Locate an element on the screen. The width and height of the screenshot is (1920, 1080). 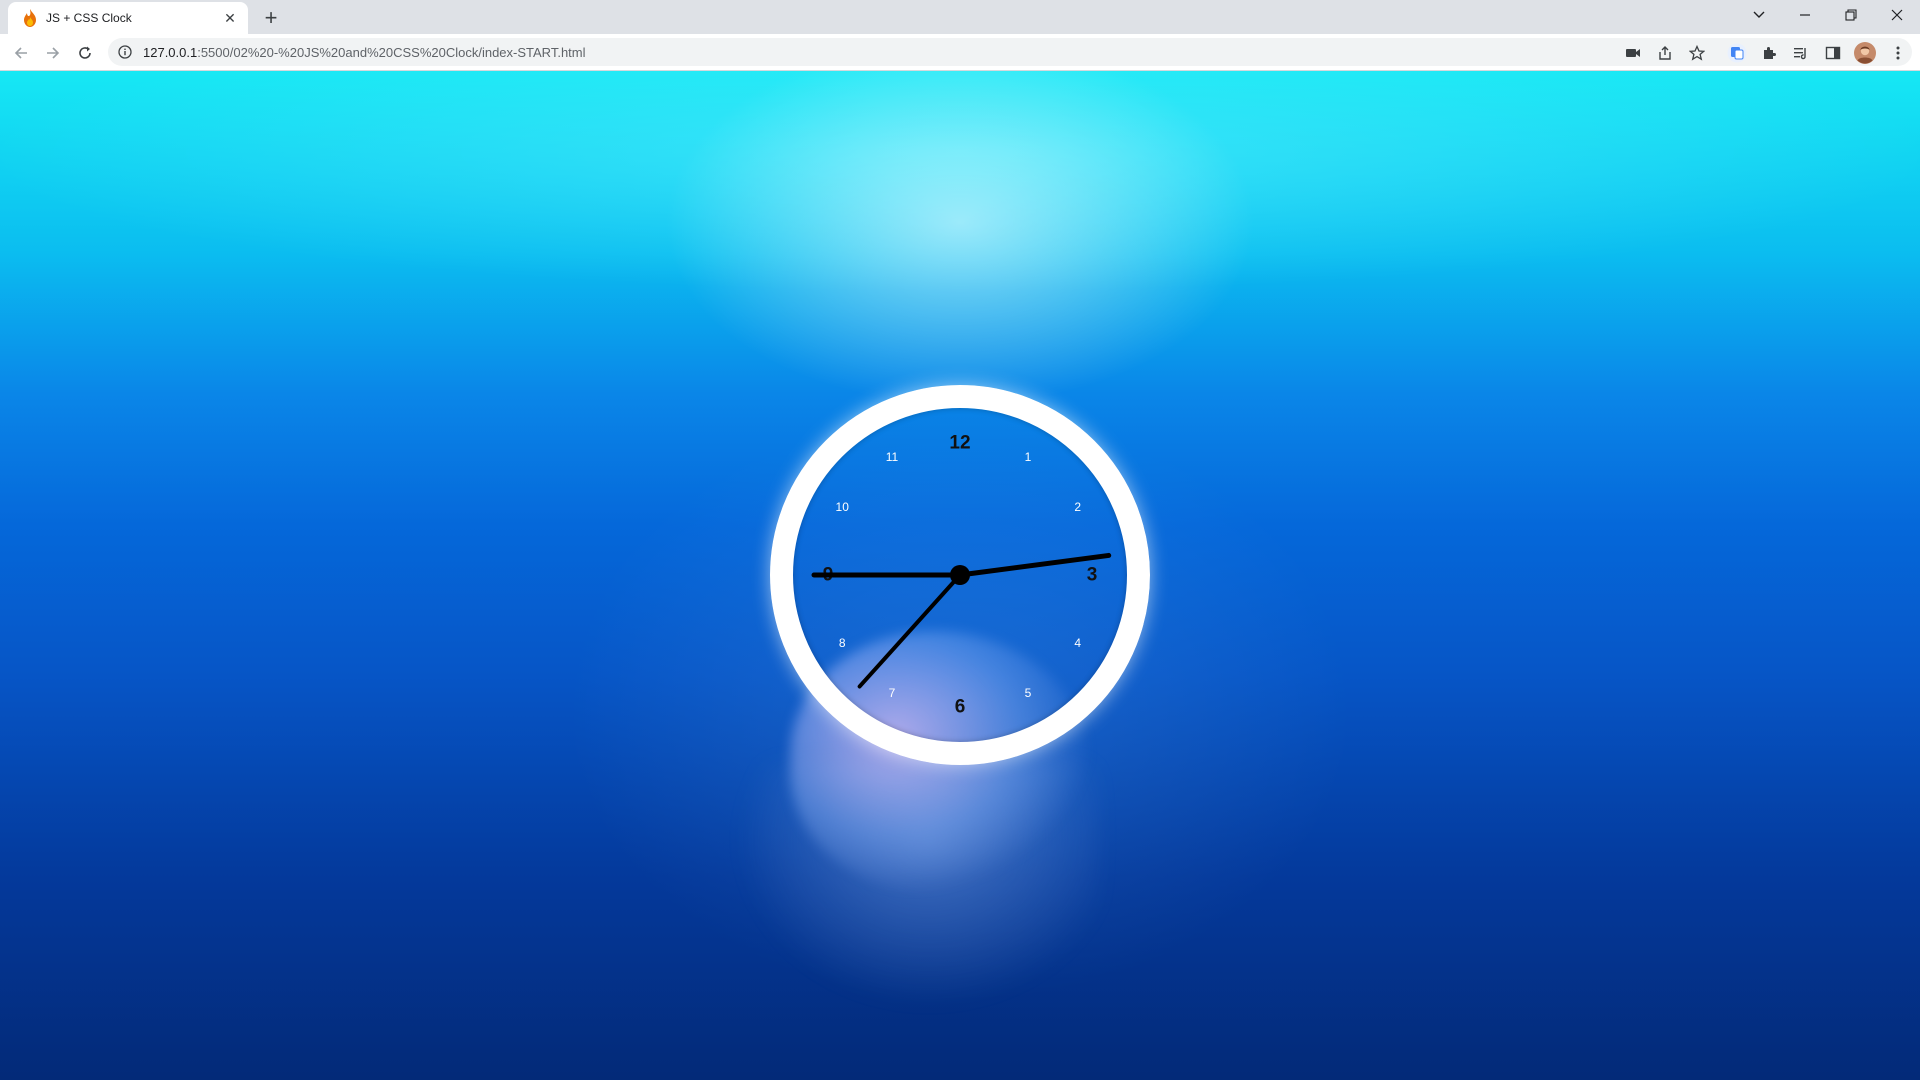
camera-icon is located at coordinates (1633, 53).